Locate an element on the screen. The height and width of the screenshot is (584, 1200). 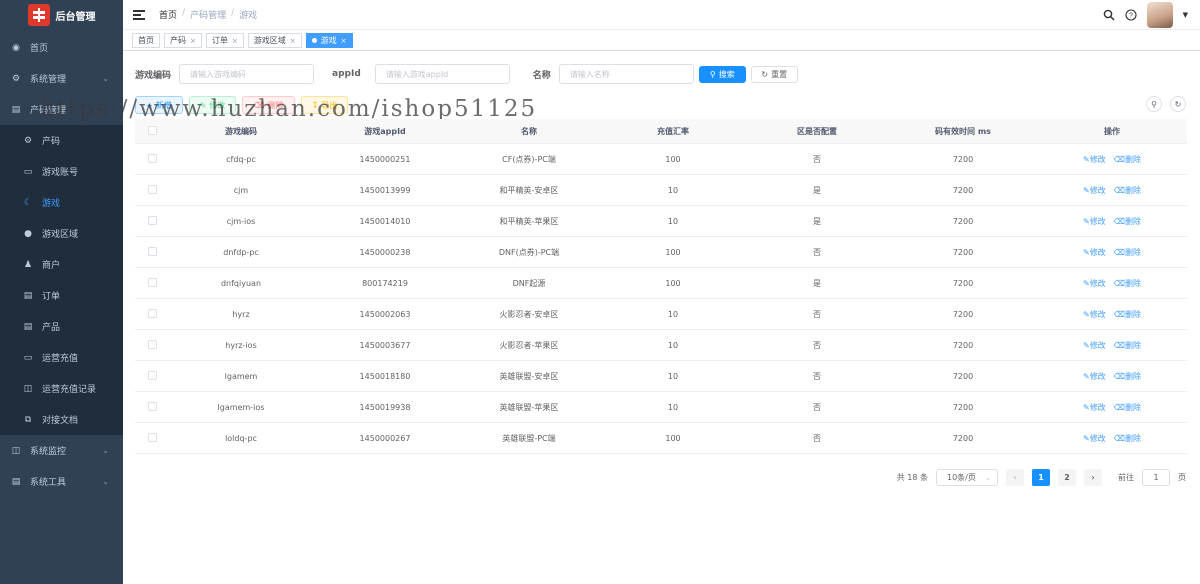
sidebar-item-ops-recharge-log: ◫ 运营充值记录 is located at coordinates (61, 388).